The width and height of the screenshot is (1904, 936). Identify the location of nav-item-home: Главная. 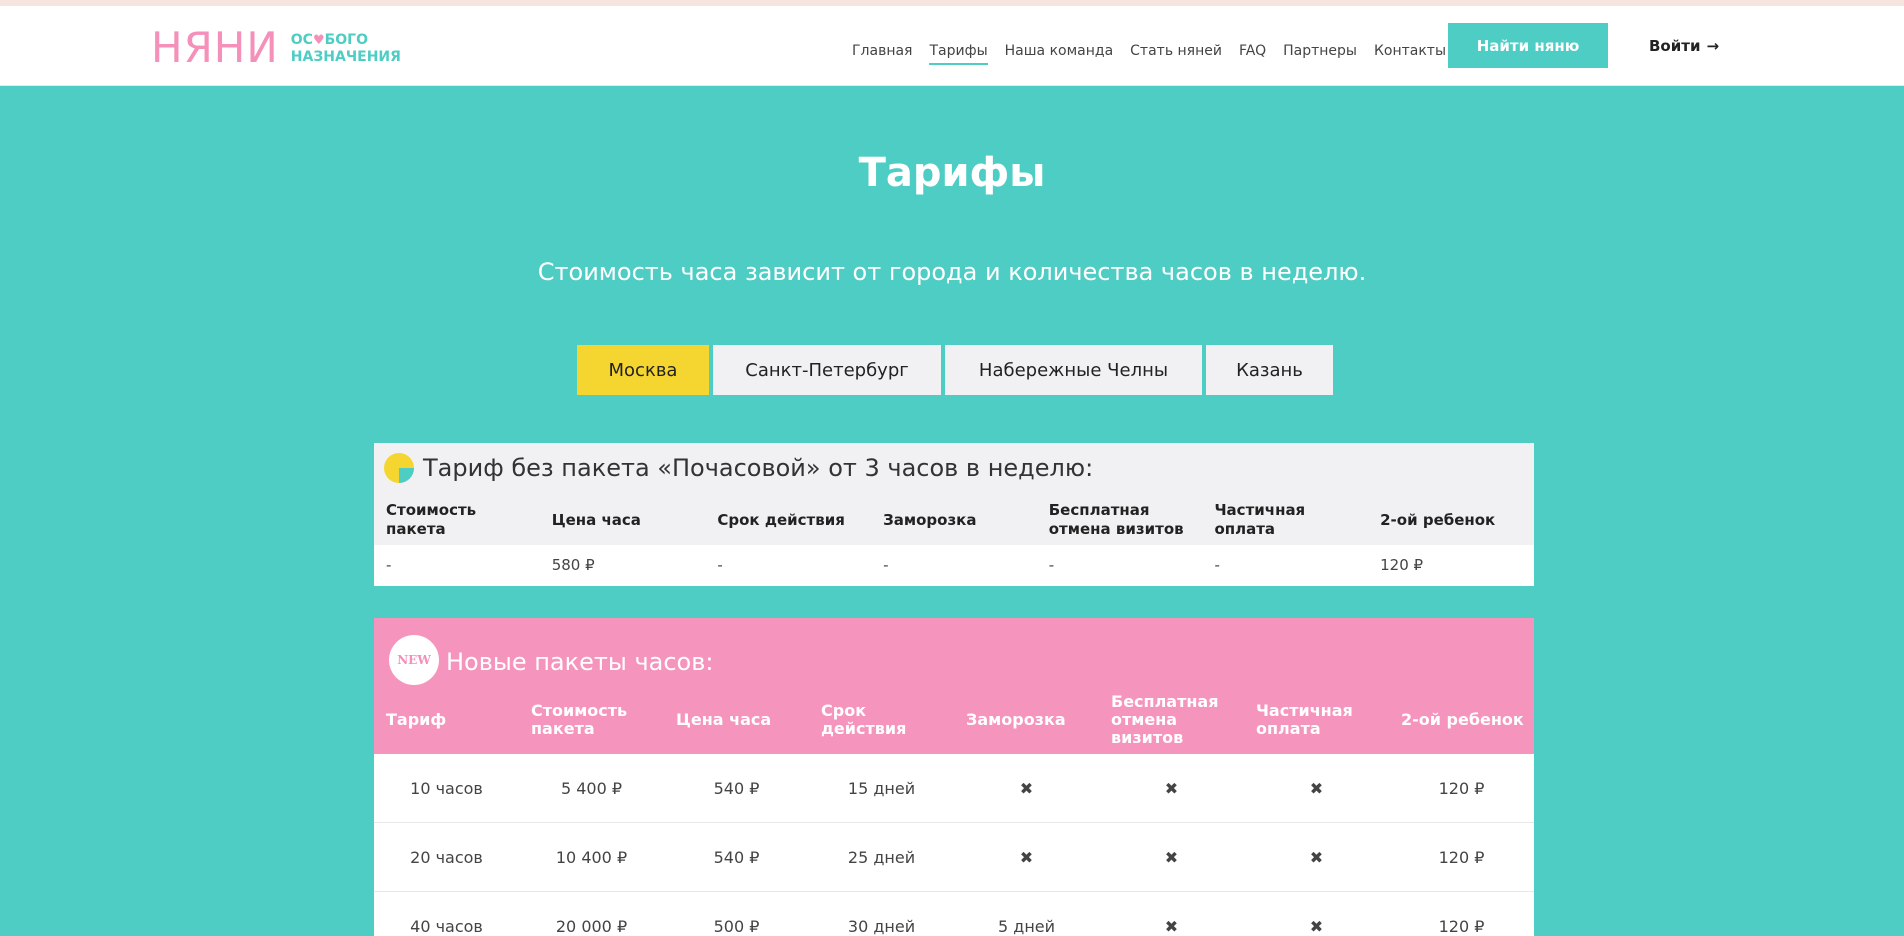
(882, 51).